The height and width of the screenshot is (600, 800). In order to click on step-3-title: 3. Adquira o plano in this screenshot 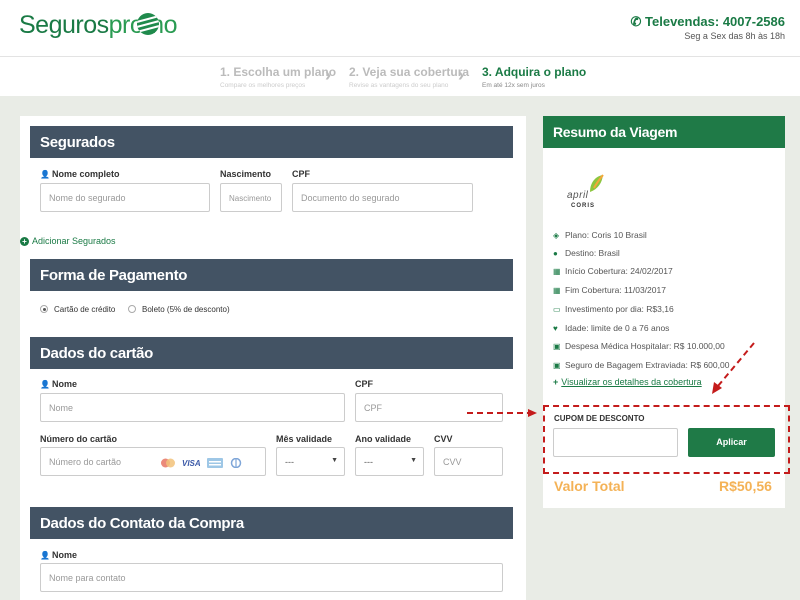, I will do `click(534, 72)`.